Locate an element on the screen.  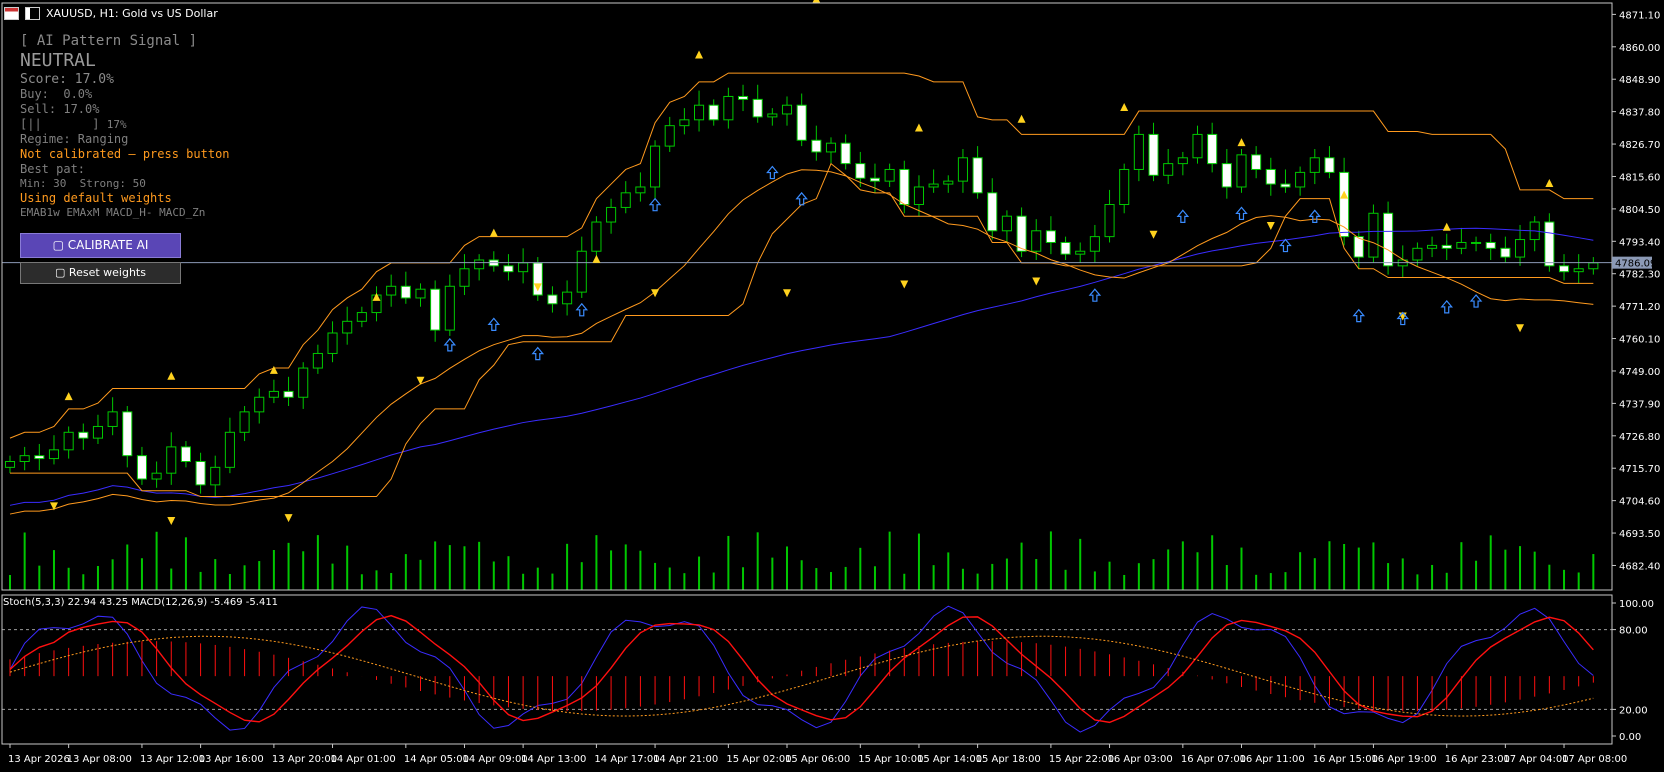
time-tick-label: 14 Apr 05:00 is located at coordinates (436, 759).